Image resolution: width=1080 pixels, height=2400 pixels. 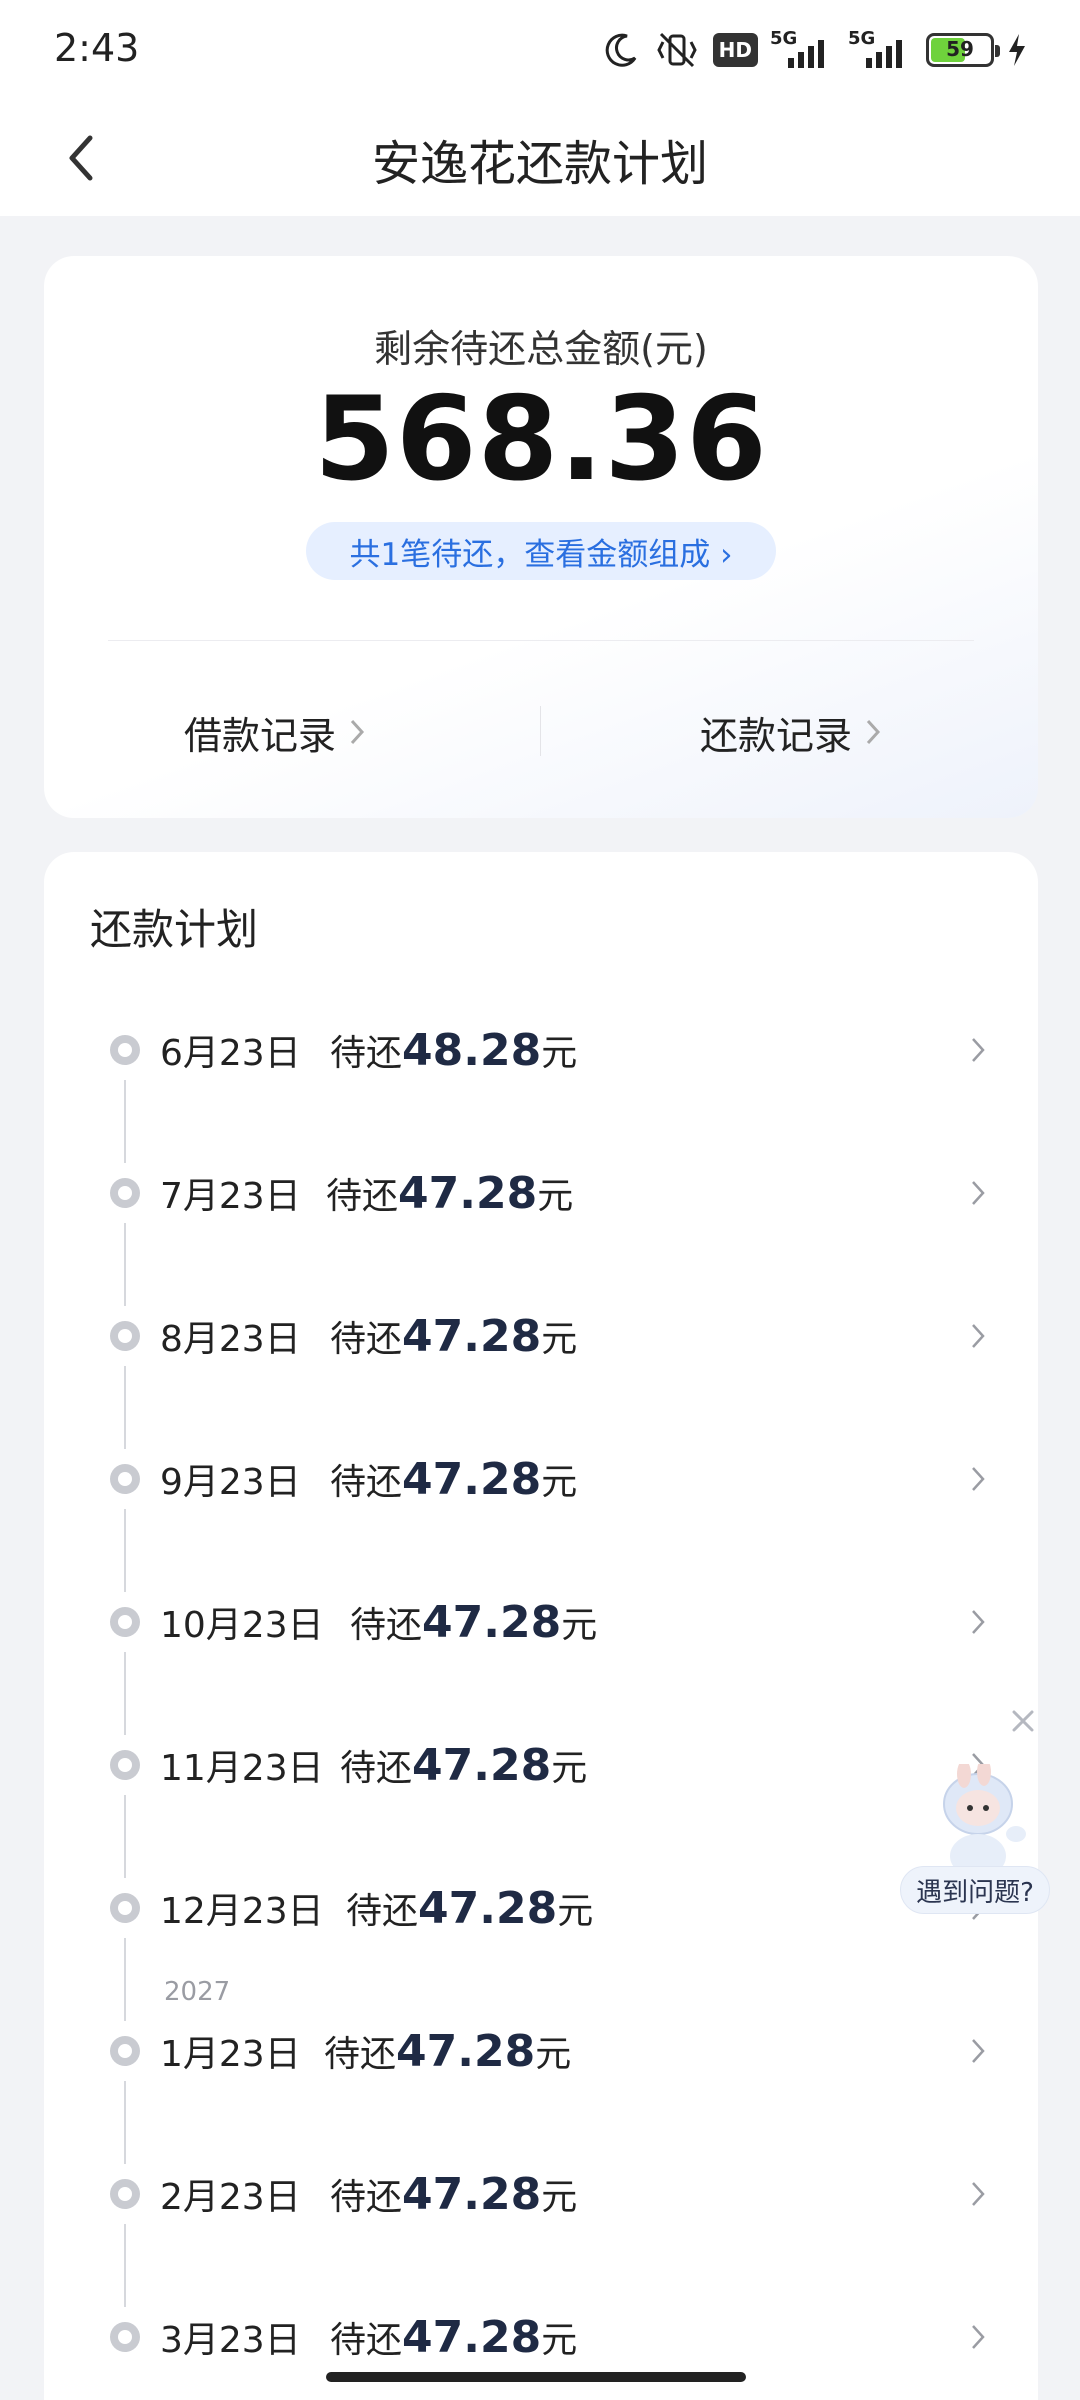 I want to click on plan-row: 7月23日 待还47.28元, so click(x=541, y=1193).